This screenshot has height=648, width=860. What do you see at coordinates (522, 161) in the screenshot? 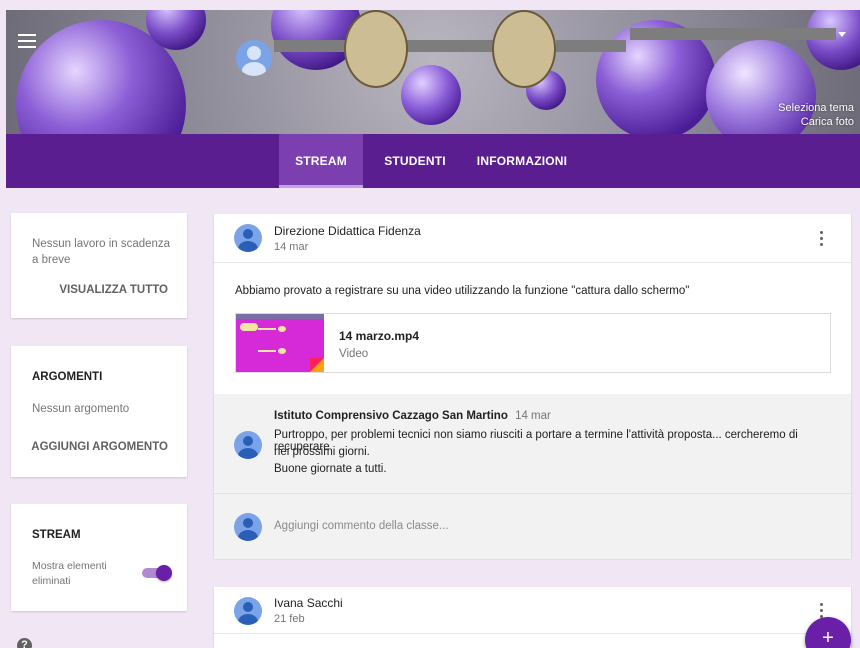
I see `tab-information: INFORMAZIONI` at bounding box center [522, 161].